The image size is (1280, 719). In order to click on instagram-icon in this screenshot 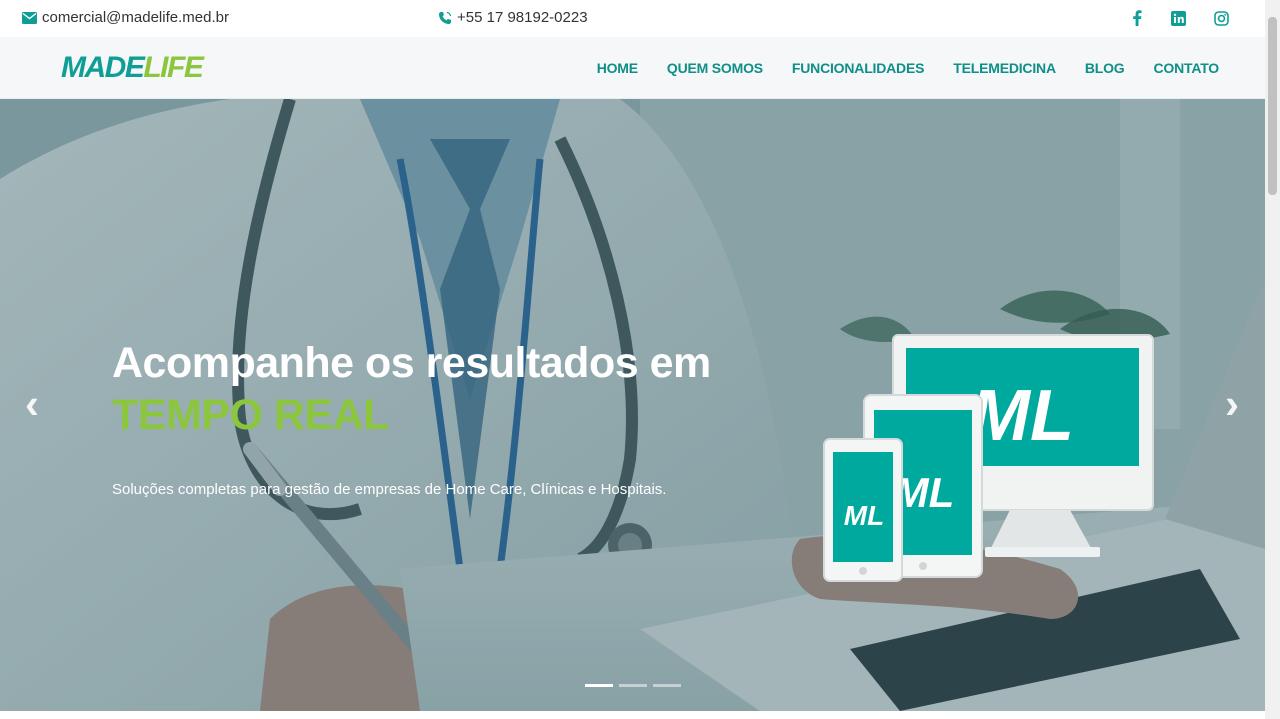, I will do `click(1221, 18)`.